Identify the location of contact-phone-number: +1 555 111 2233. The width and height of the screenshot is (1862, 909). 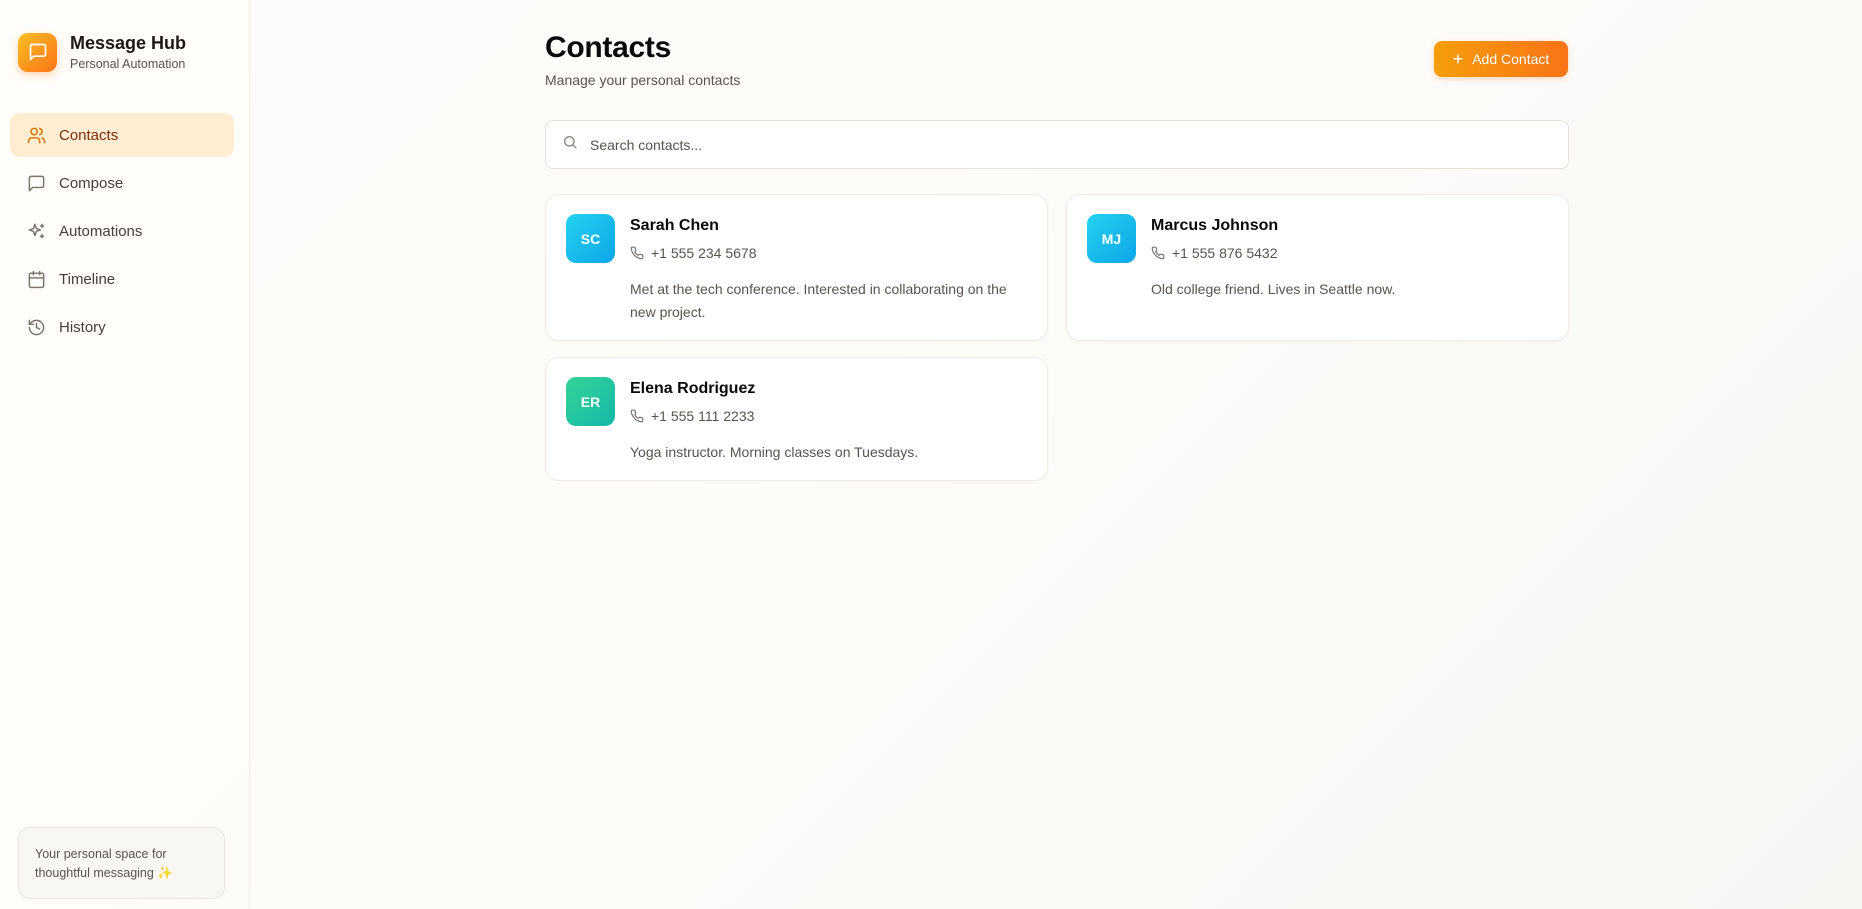
(703, 416).